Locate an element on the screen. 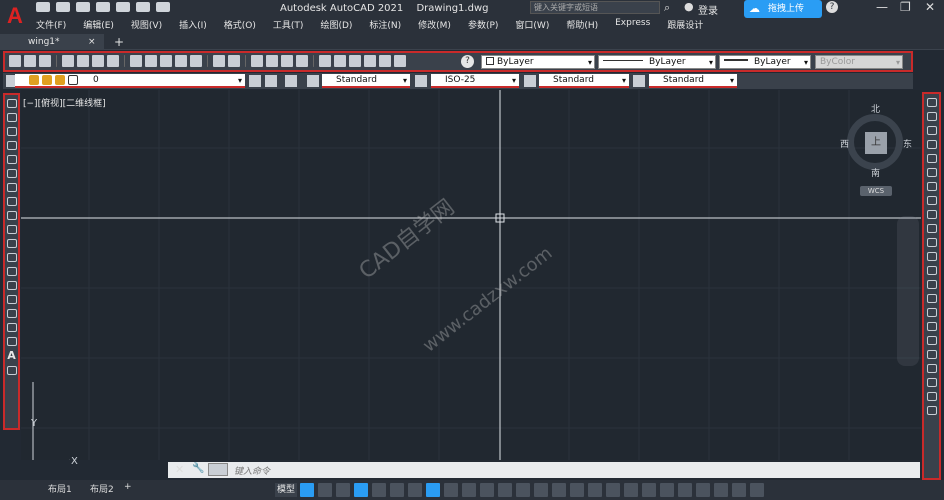 This screenshot has width=944, height=500. trim-icon is located at coordinates (931, 228).